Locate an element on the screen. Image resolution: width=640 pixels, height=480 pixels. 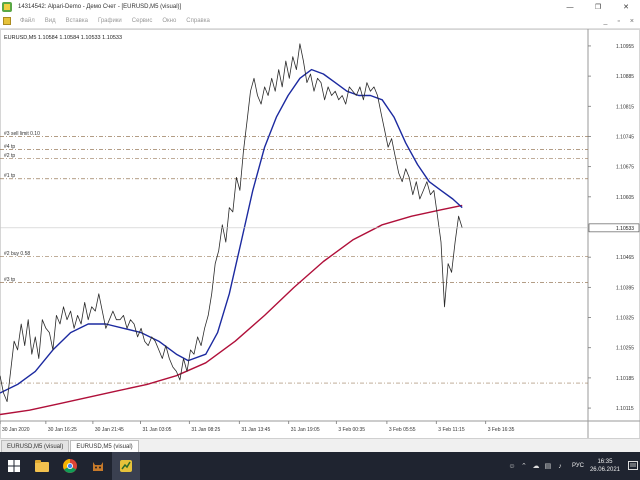
order-level-label: #2 tp is located at coordinates (9, 156).